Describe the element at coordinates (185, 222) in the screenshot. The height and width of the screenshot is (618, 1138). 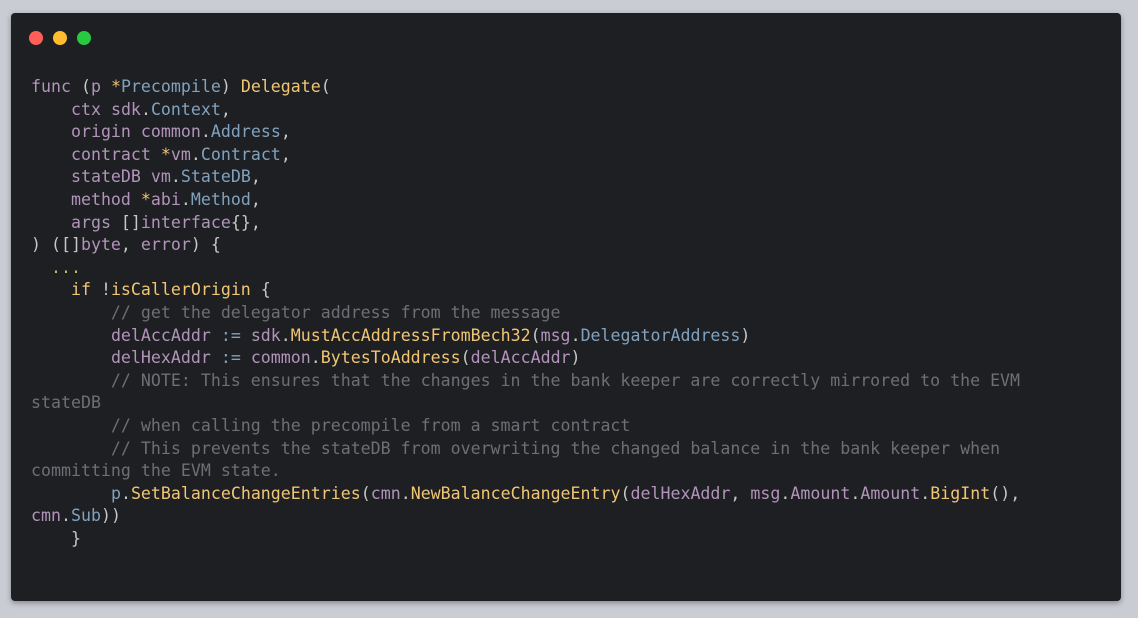
I see `code-token: interface` at that location.